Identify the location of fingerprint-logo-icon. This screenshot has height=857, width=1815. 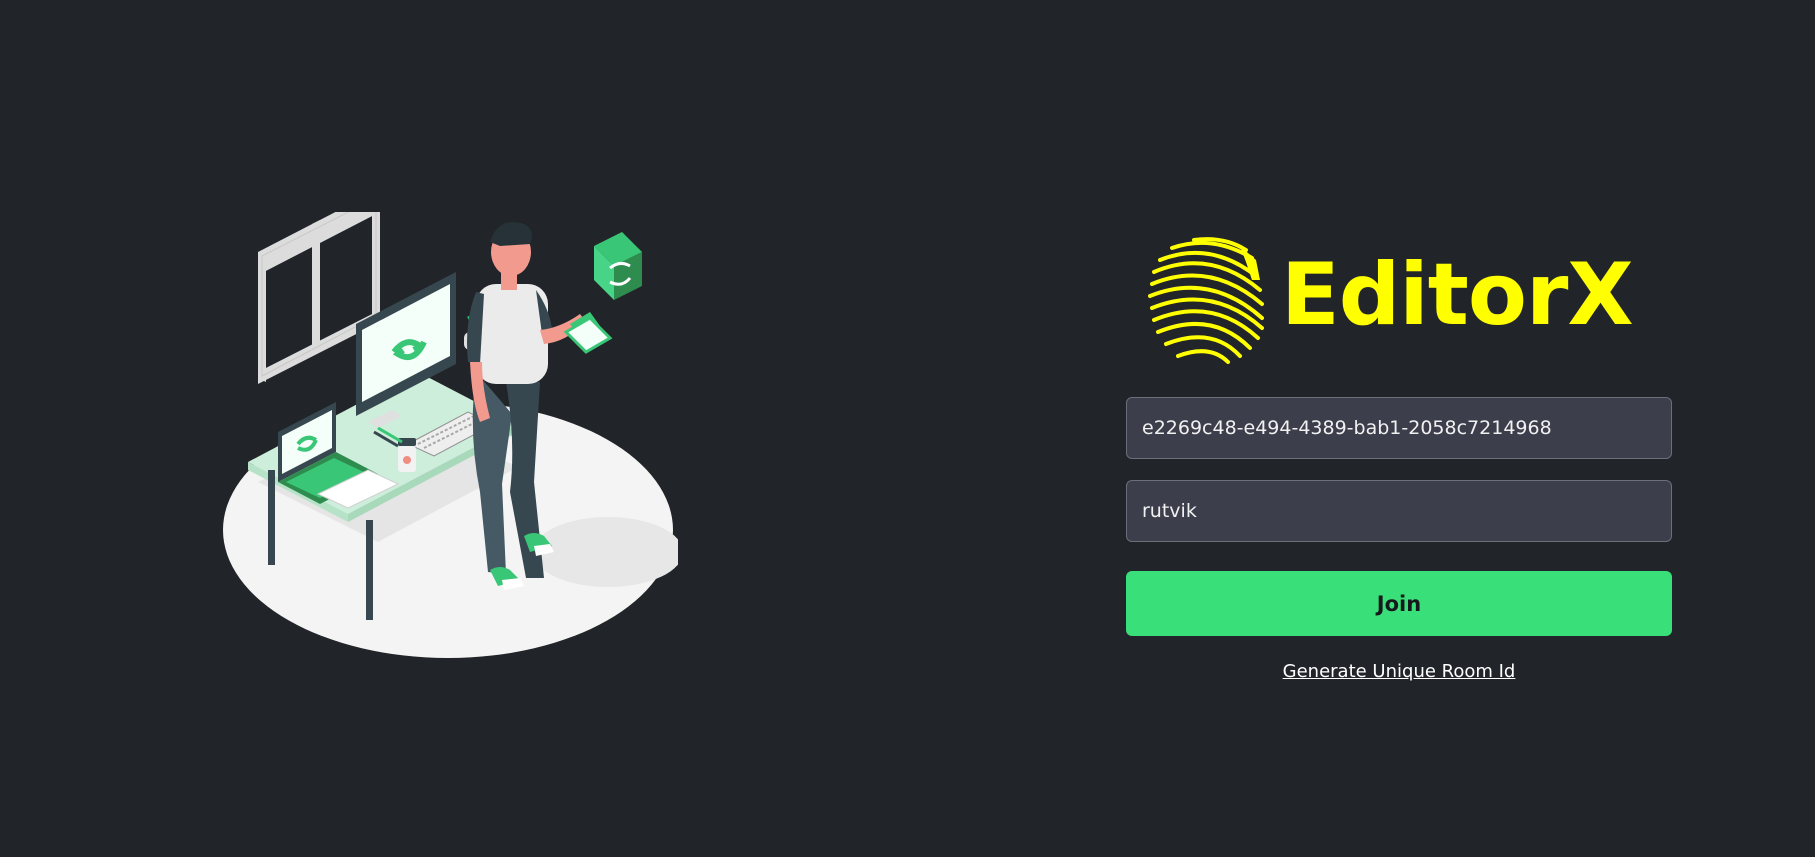
(1206, 300).